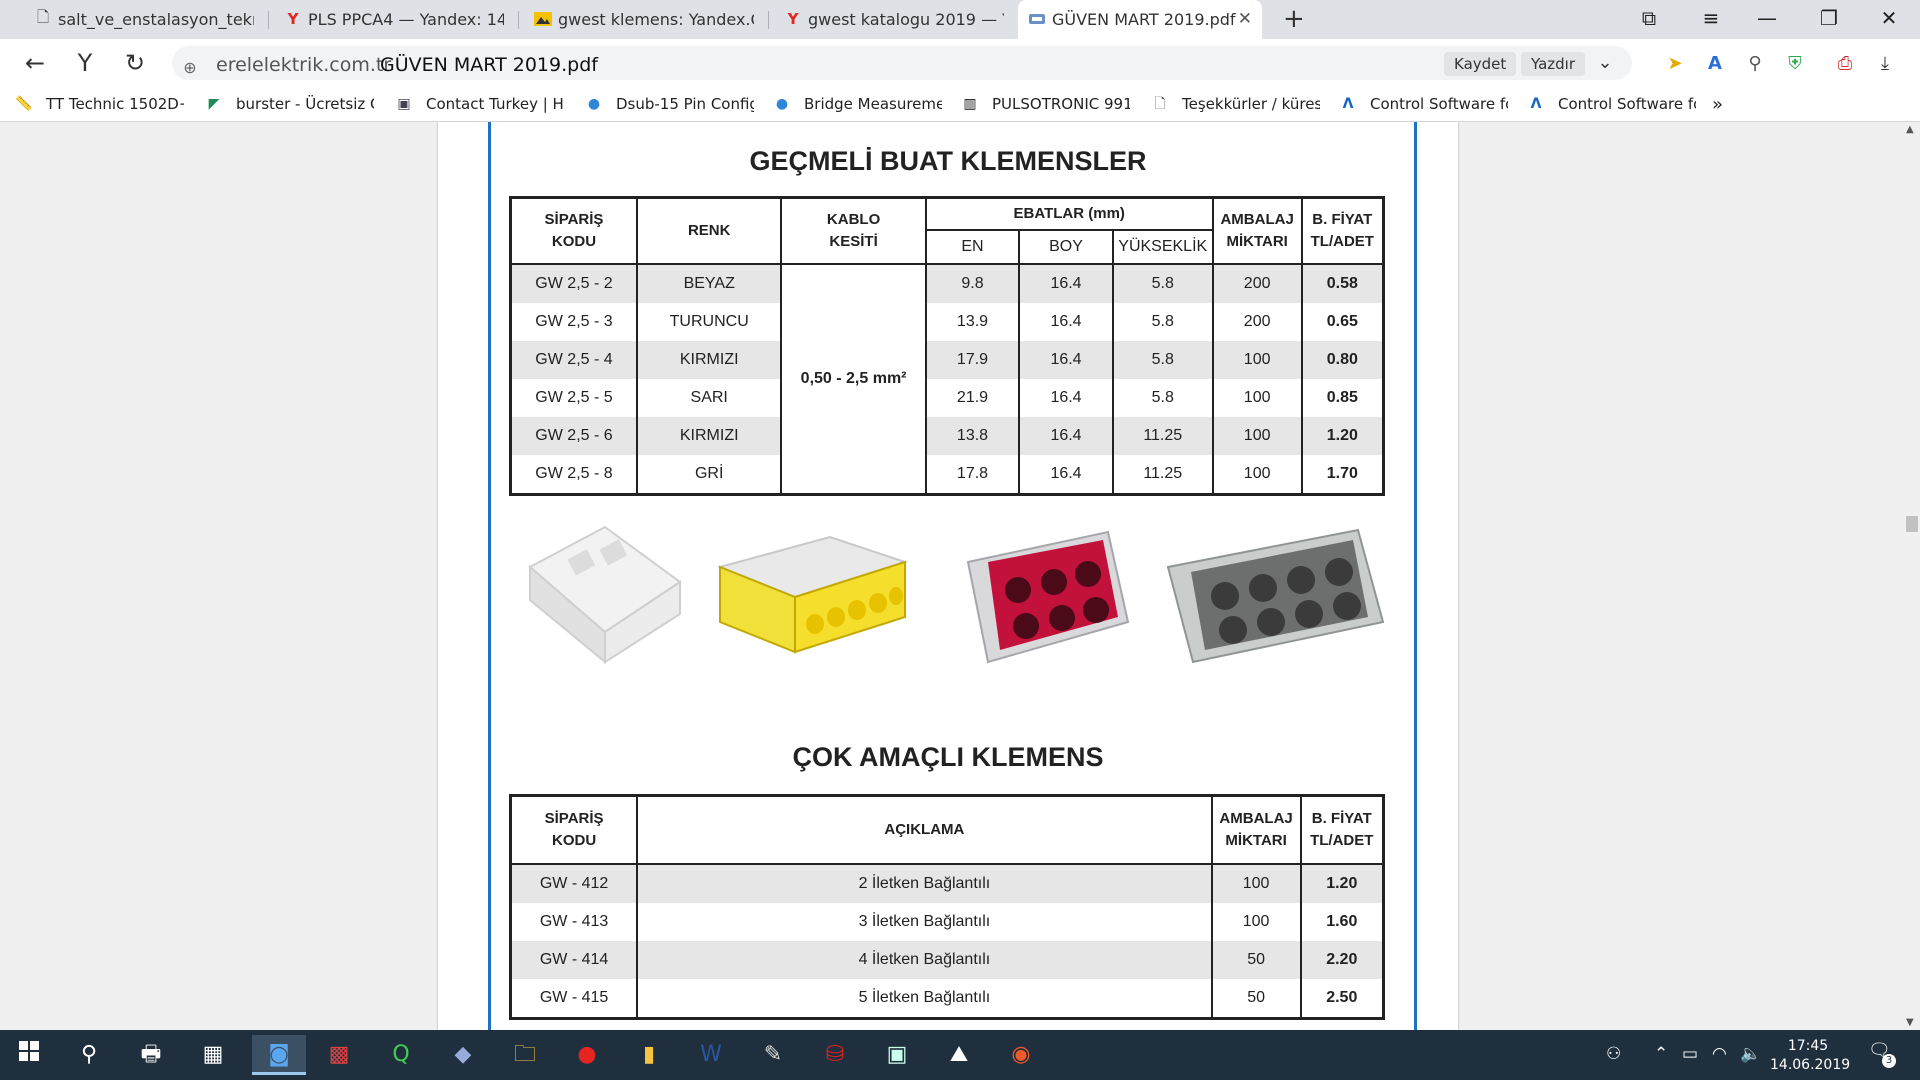 The height and width of the screenshot is (1080, 1920). Describe the element at coordinates (835, 1055) in the screenshot. I see `acrobat-icon: ⛁` at that location.